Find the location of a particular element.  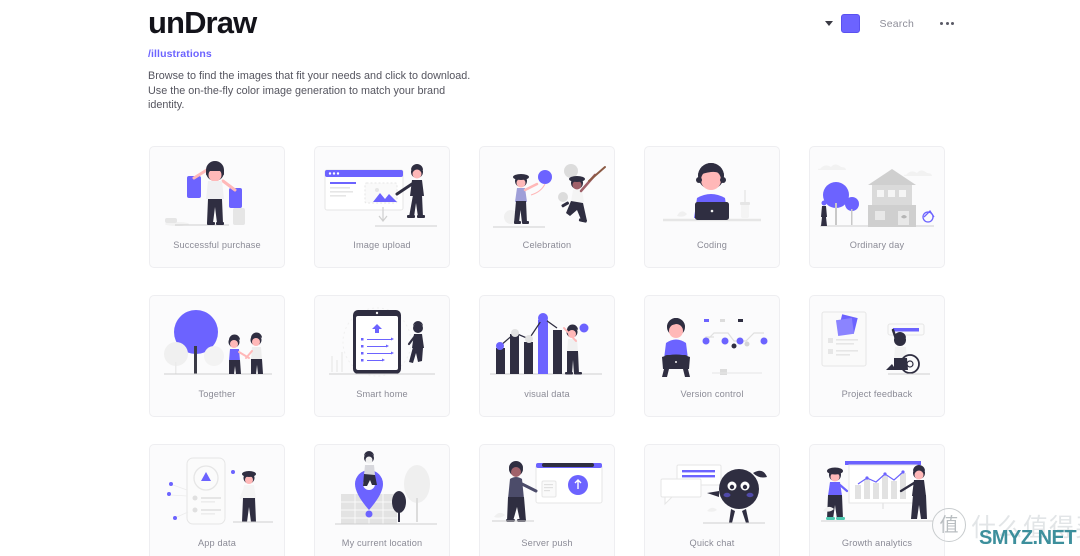

illustration-card-label: Coding is located at coordinates (711, 245).